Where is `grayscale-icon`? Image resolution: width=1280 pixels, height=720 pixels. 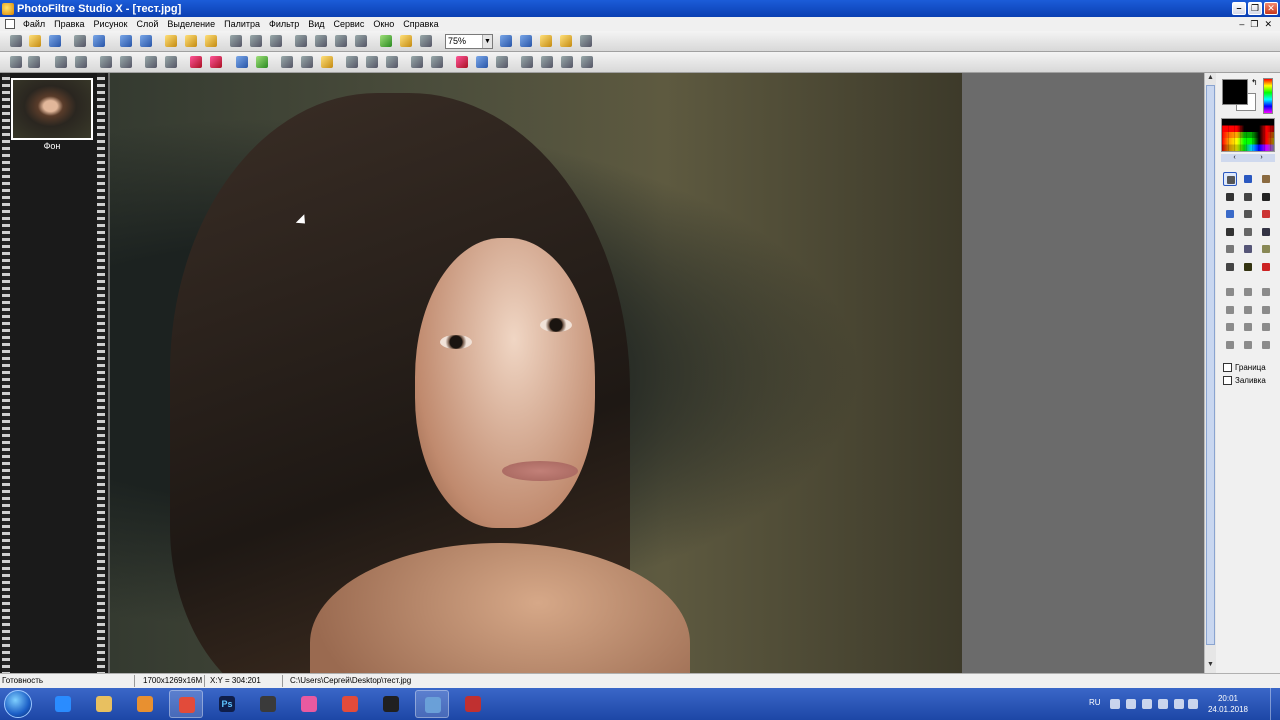
grayscale-icon is located at coordinates (242, 62).